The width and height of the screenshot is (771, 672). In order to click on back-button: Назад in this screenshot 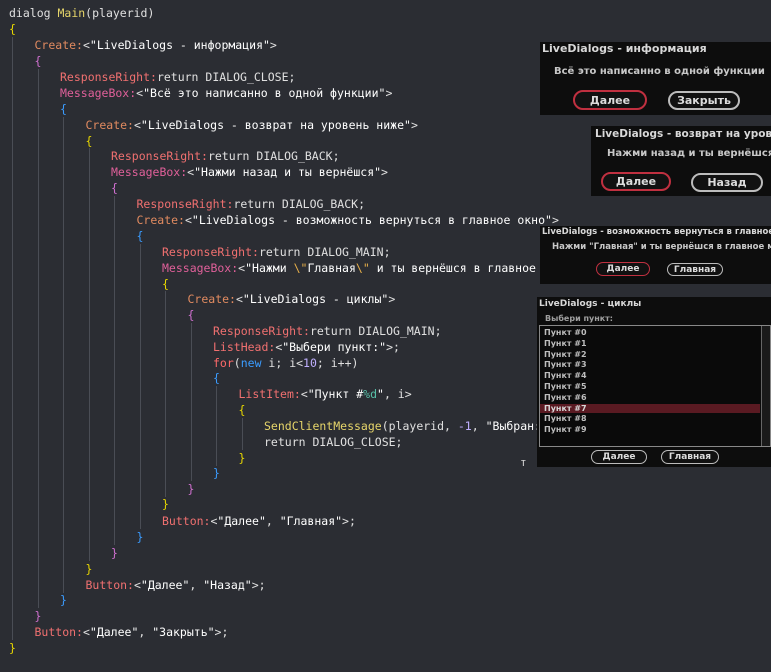, I will do `click(727, 182)`.